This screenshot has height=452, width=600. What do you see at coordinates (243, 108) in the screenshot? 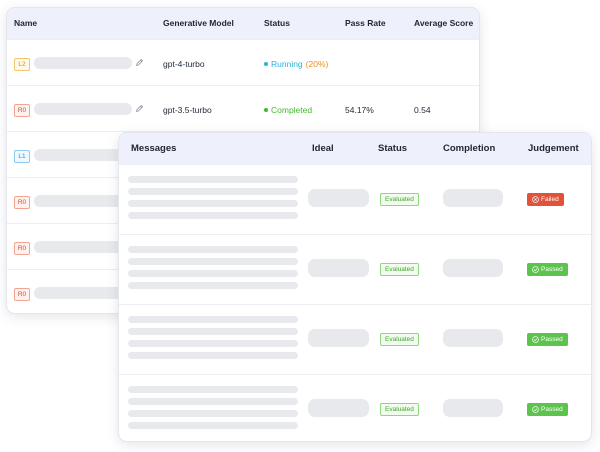
I see `table-row: R0 gpt-3.5-turbo Completed 54.17% 0.54` at bounding box center [243, 108].